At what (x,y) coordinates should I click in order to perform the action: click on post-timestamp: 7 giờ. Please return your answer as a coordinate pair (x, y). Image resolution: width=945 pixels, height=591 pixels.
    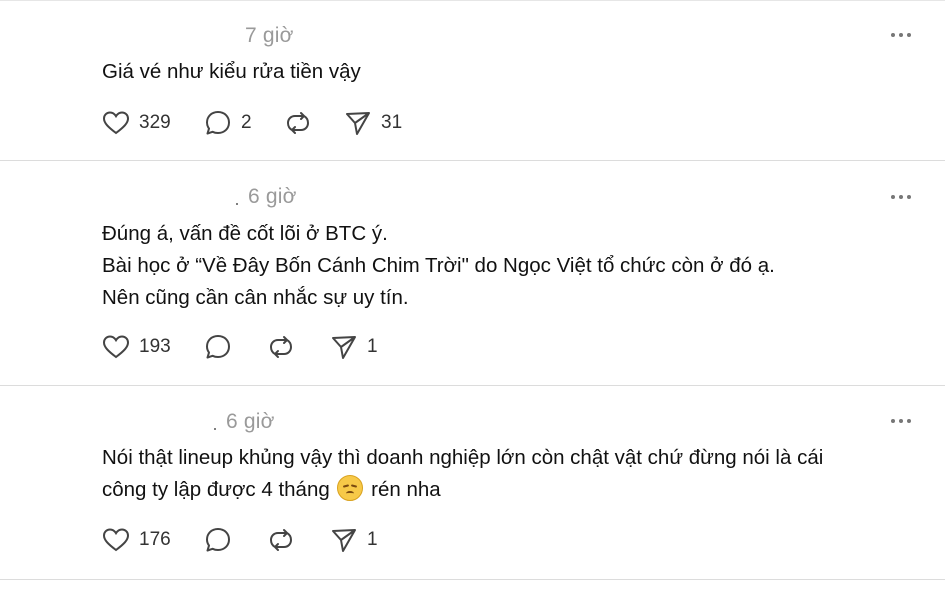
    Looking at the image, I should click on (269, 35).